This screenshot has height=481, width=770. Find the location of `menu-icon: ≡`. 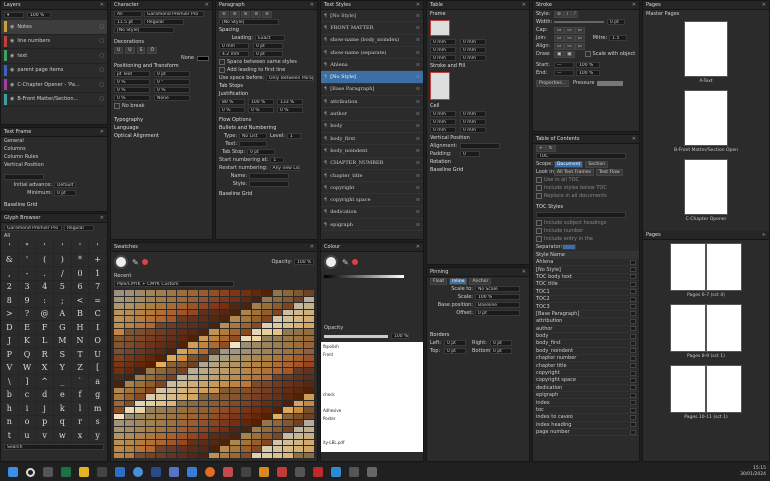

menu-icon: ≡ is located at coordinates (418, 225).